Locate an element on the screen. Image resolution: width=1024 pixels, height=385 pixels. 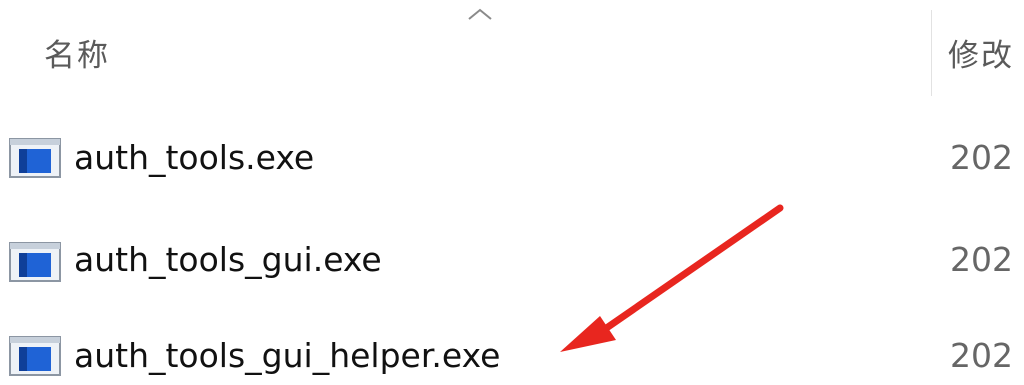
column-divider is located at coordinates (931, 53).